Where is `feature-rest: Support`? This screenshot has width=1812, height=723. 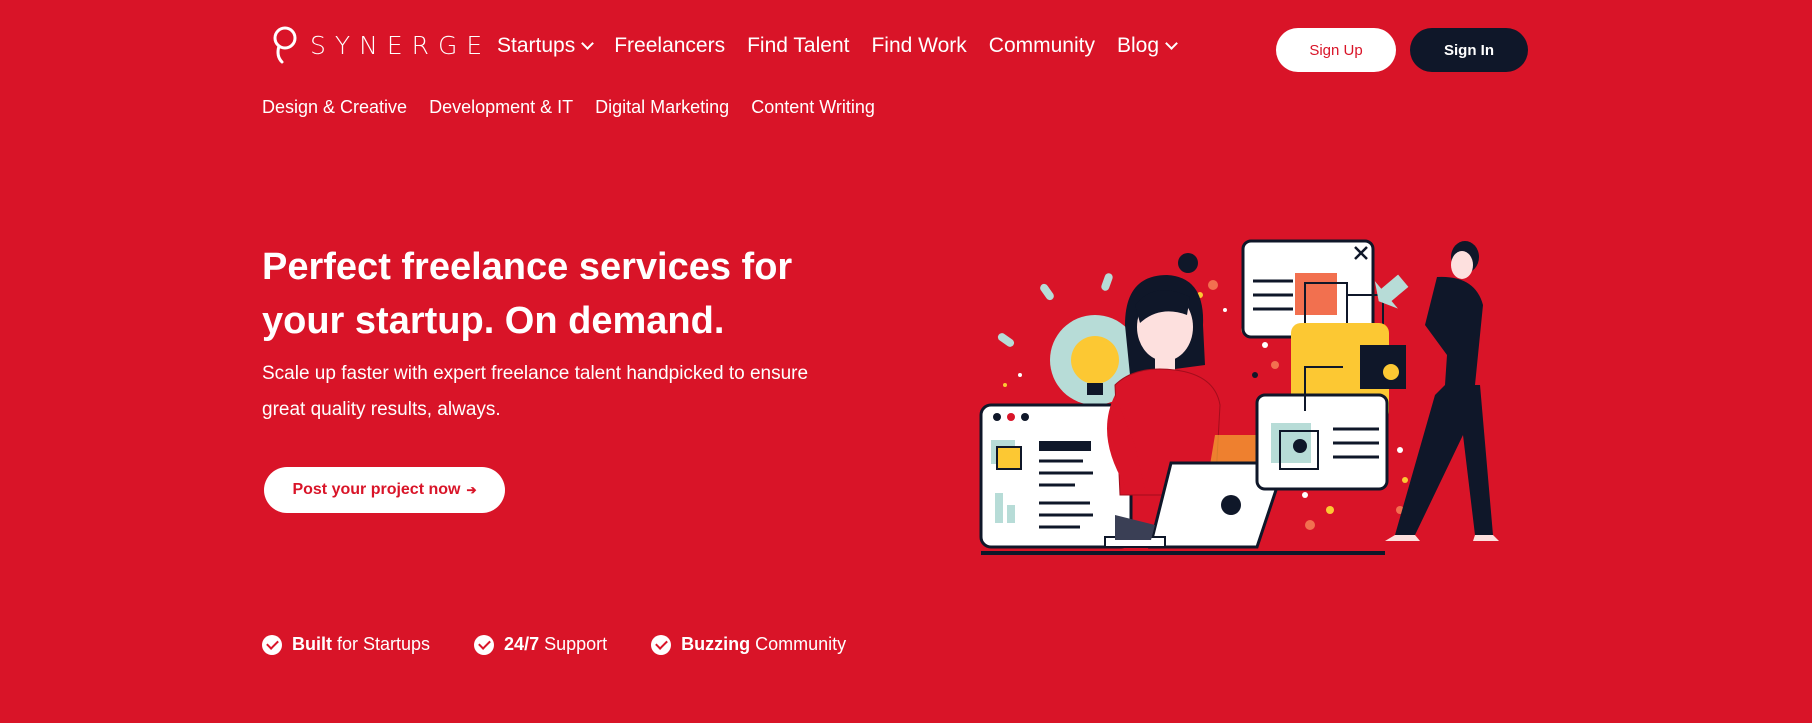
feature-rest: Support is located at coordinates (573, 644).